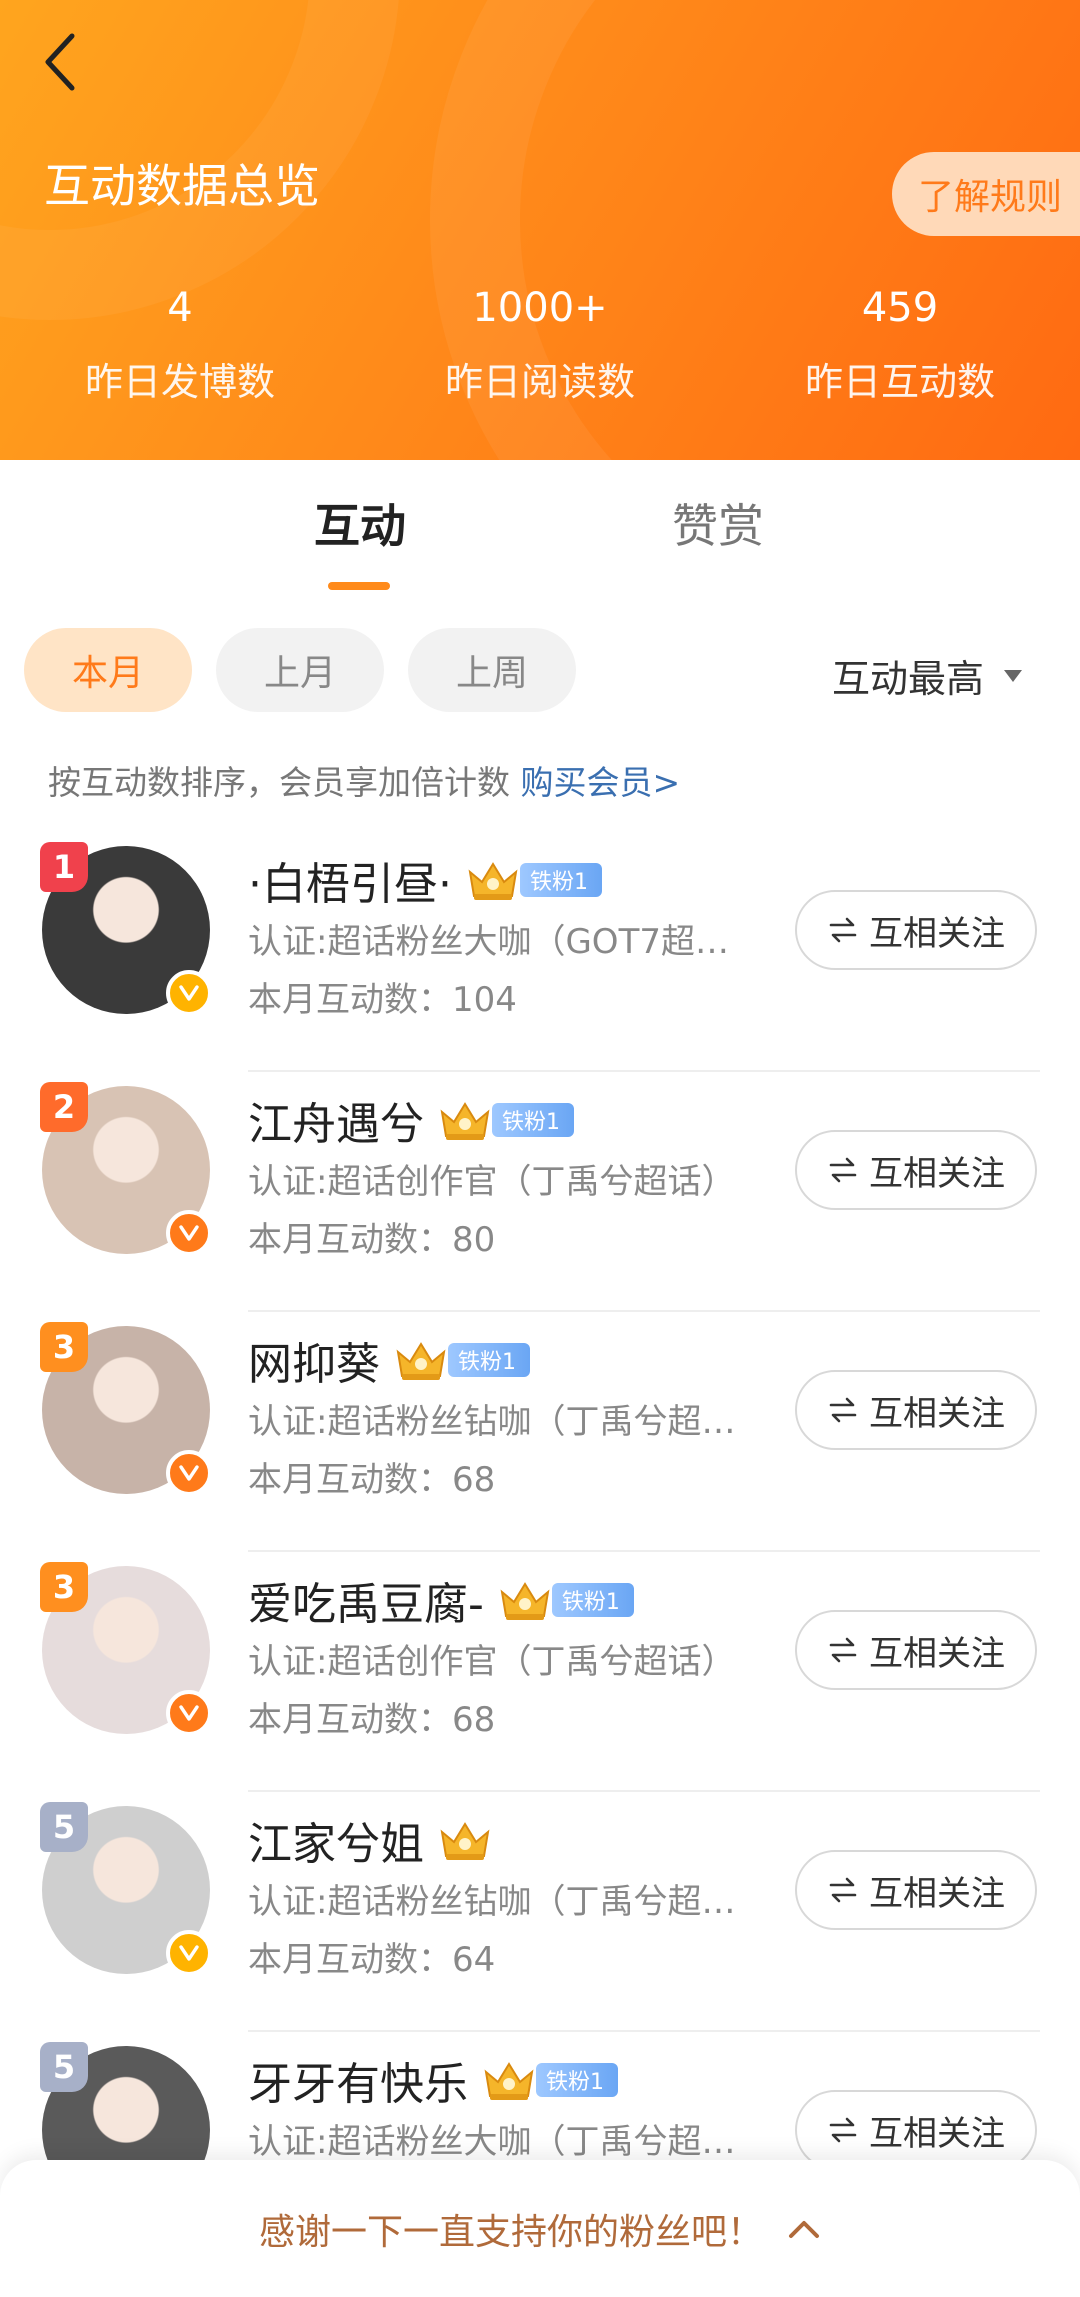  I want to click on fan-name: 江家兮姐, so click(336, 1840).